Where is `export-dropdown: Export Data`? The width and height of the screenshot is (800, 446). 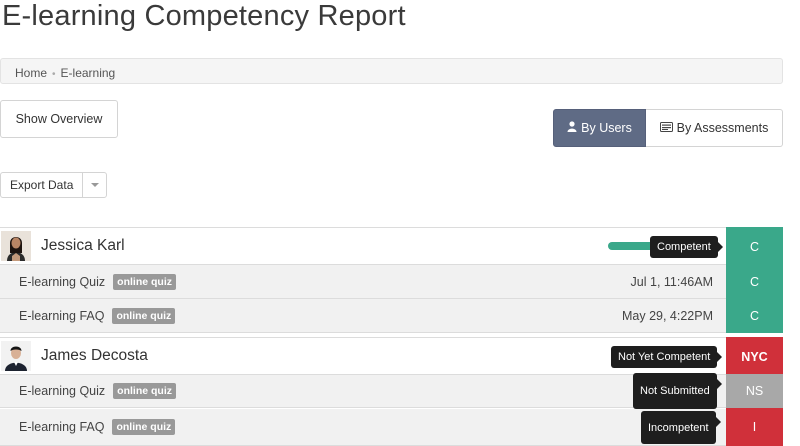 export-dropdown: Export Data is located at coordinates (54, 185).